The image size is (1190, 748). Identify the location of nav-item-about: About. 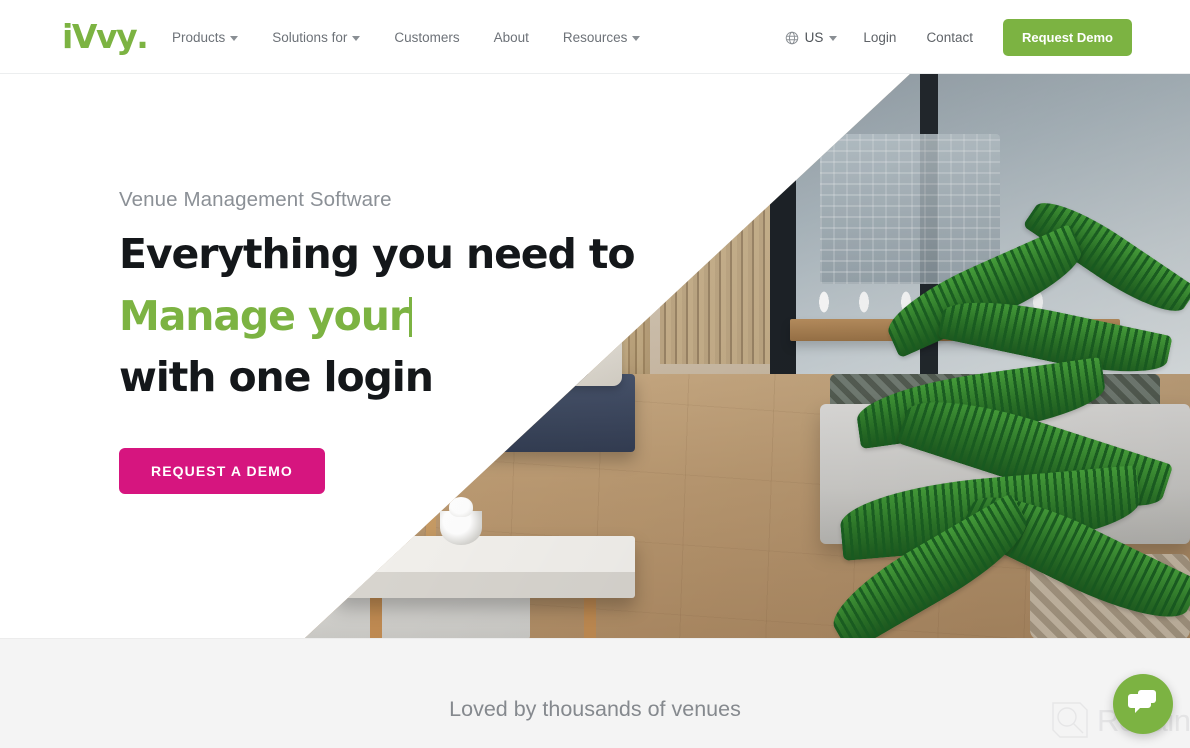
(519, 37).